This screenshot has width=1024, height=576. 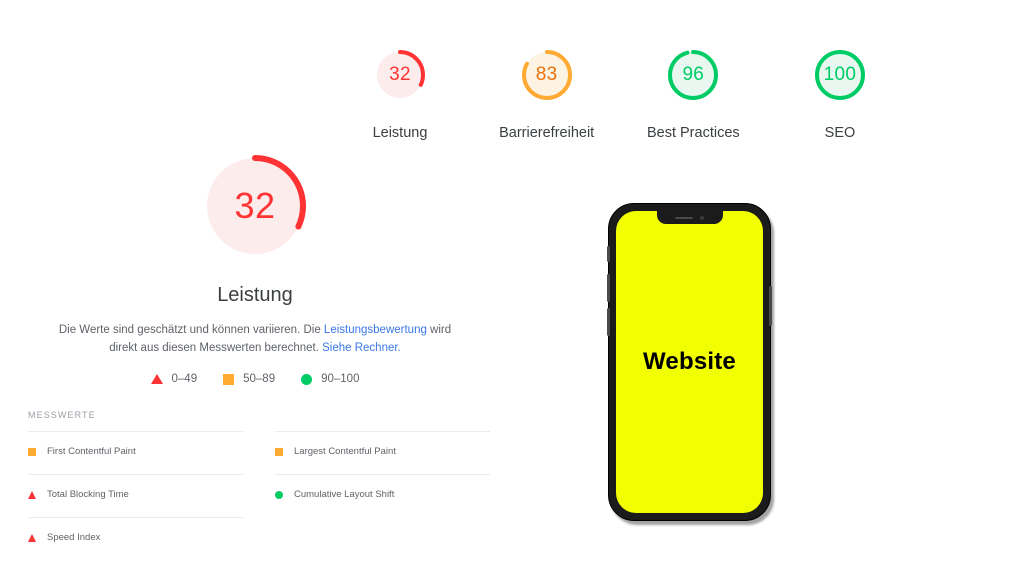 I want to click on gauge-best-practices: 96, so click(x=693, y=75).